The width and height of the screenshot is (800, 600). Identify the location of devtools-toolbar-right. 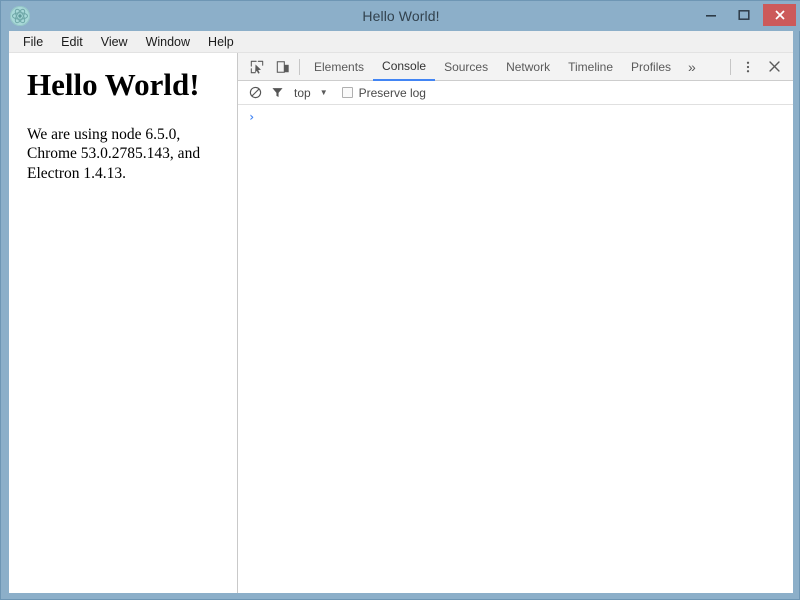
(759, 66).